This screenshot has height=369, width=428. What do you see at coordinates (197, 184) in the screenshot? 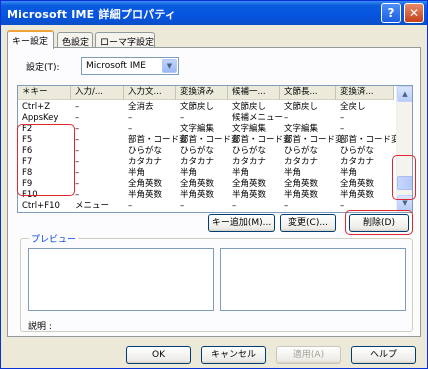
I see `cell-converted: 全角英数` at bounding box center [197, 184].